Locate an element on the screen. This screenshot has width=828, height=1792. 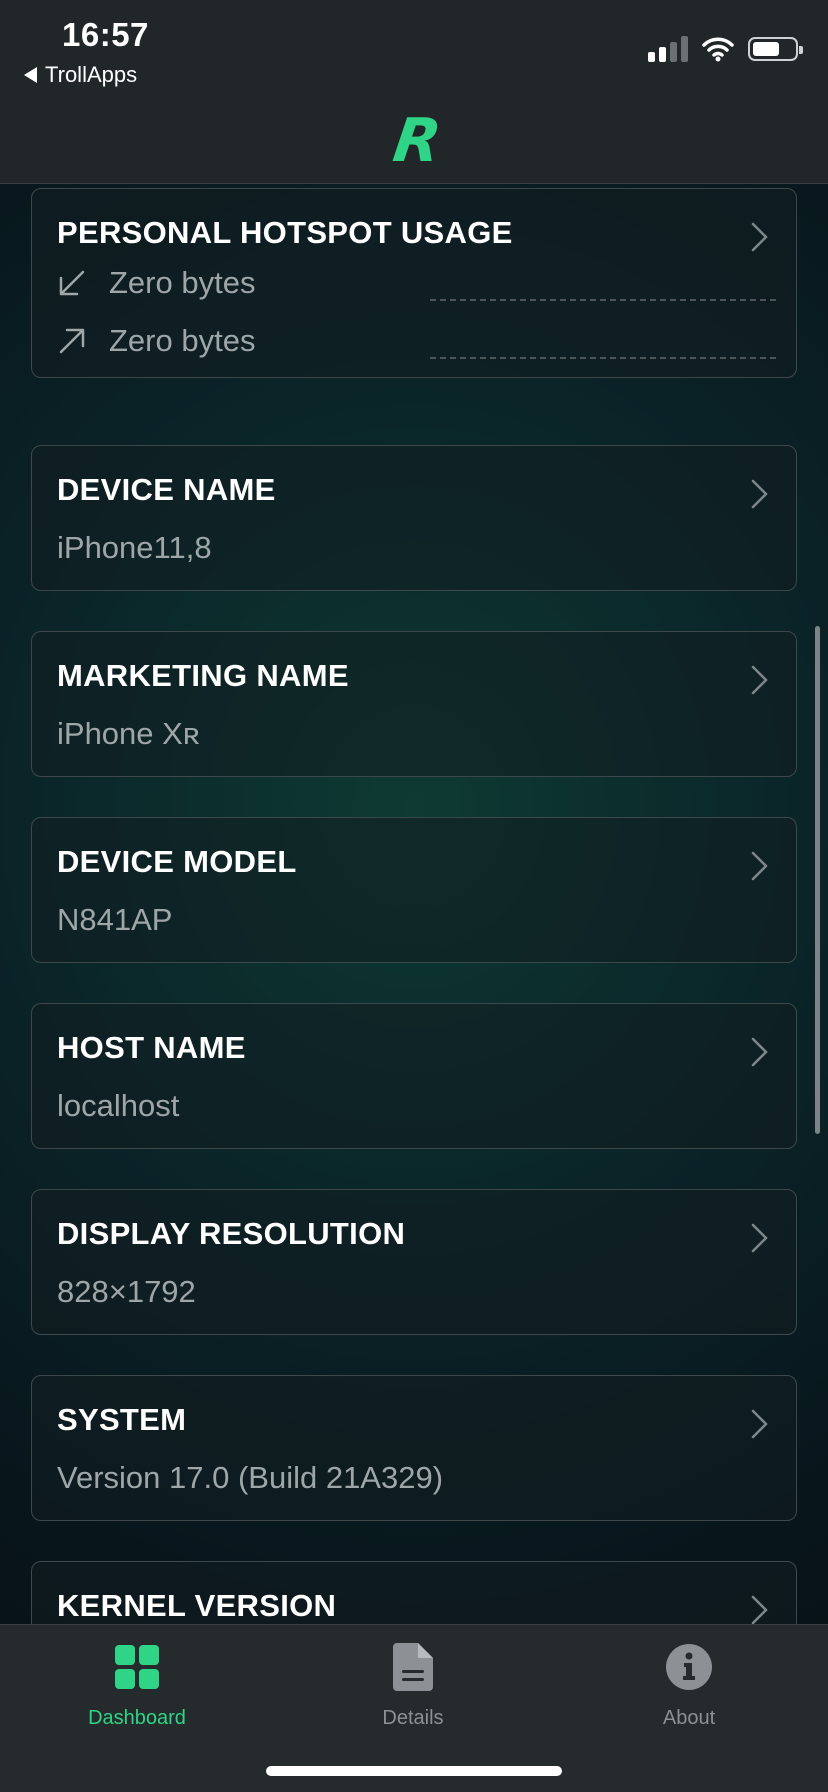
card-title: PERSONAL HOTSPOT USAGE is located at coordinates (285, 232).